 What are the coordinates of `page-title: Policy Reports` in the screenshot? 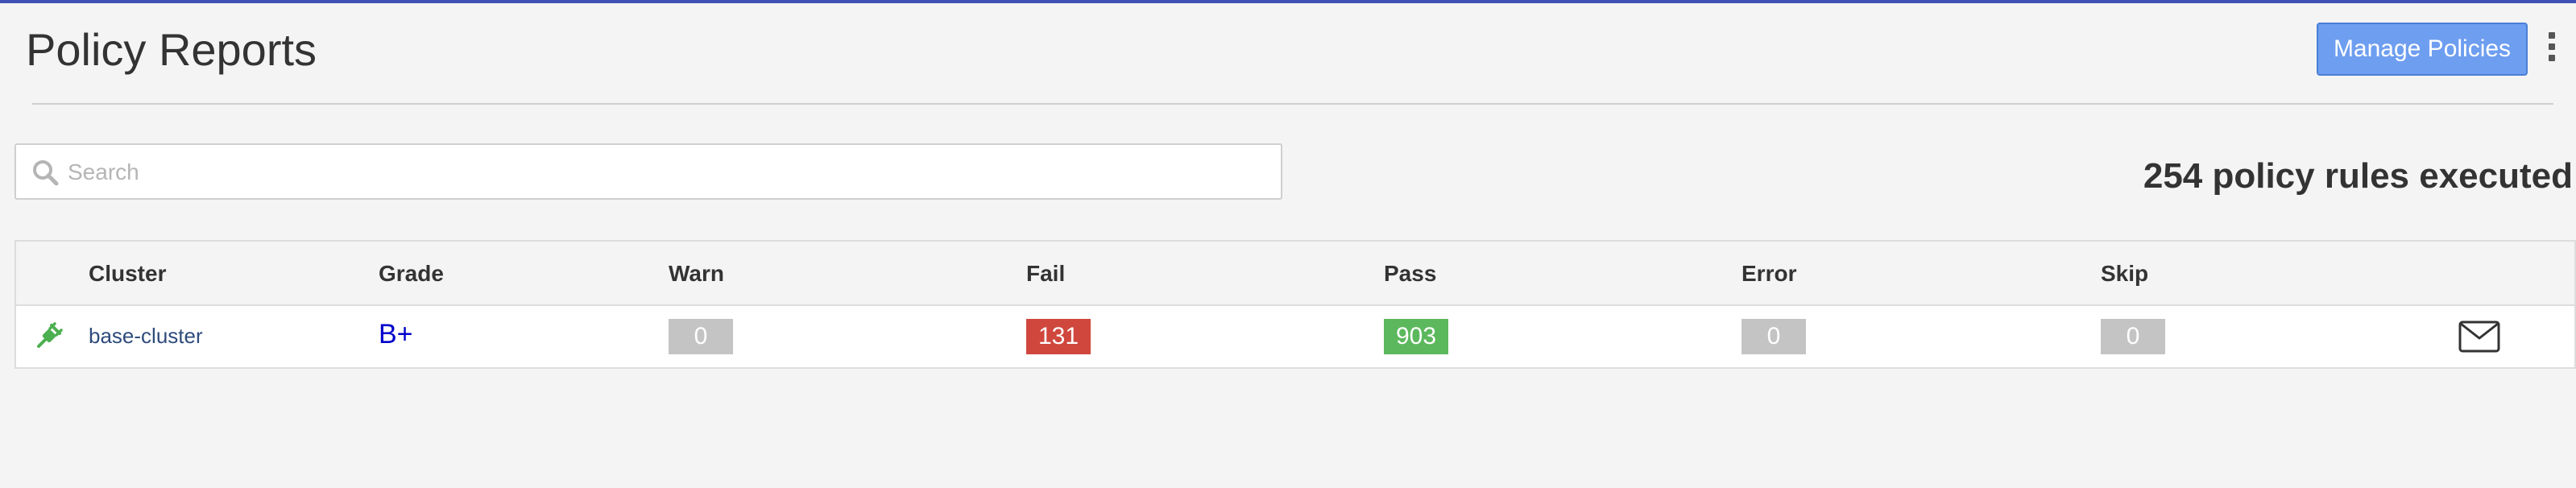 It's located at (171, 50).